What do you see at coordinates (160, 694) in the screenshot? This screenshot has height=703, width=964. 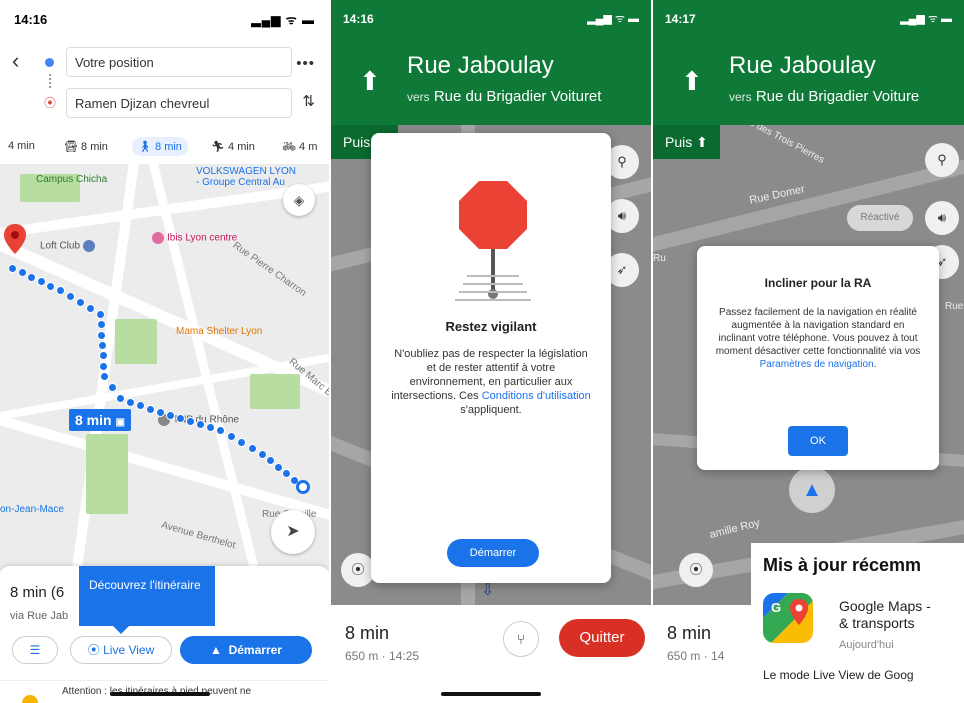 I see `home-indicator` at bounding box center [160, 694].